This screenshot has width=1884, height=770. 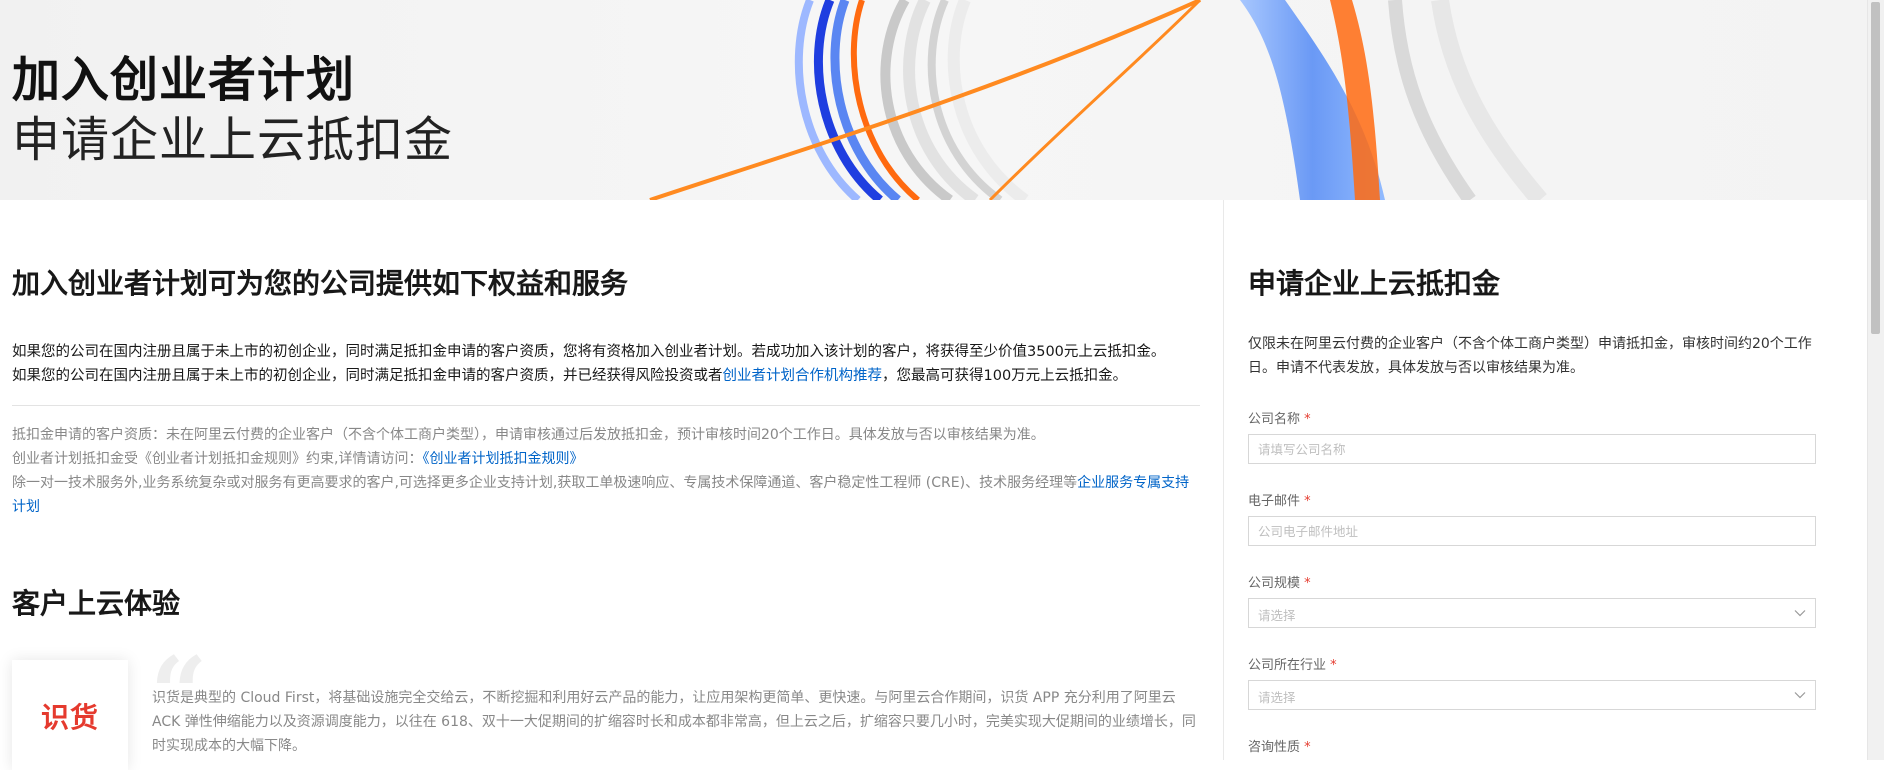 What do you see at coordinates (217, 459) in the screenshot?
I see `note-2-text: 创业者计划抵扣金受《创业者计划抵扣金规则》约束,详情请访问：` at bounding box center [217, 459].